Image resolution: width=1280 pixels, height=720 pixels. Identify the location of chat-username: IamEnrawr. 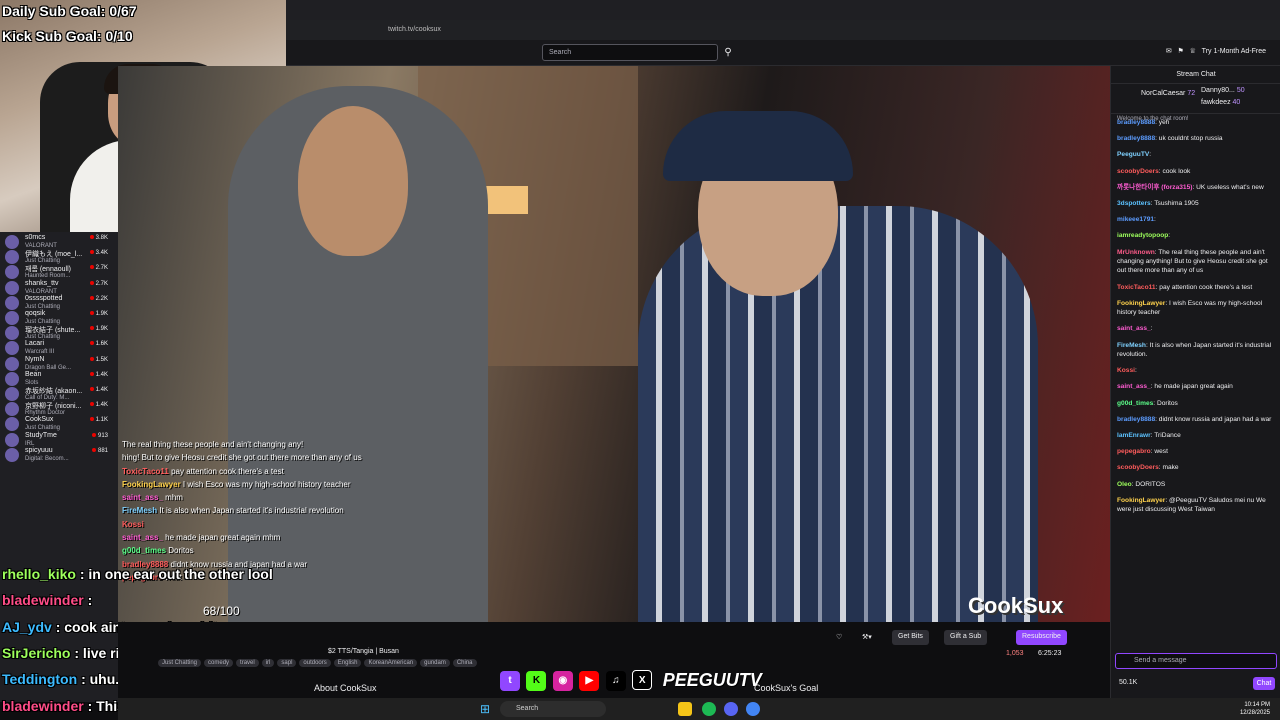
(1134, 435).